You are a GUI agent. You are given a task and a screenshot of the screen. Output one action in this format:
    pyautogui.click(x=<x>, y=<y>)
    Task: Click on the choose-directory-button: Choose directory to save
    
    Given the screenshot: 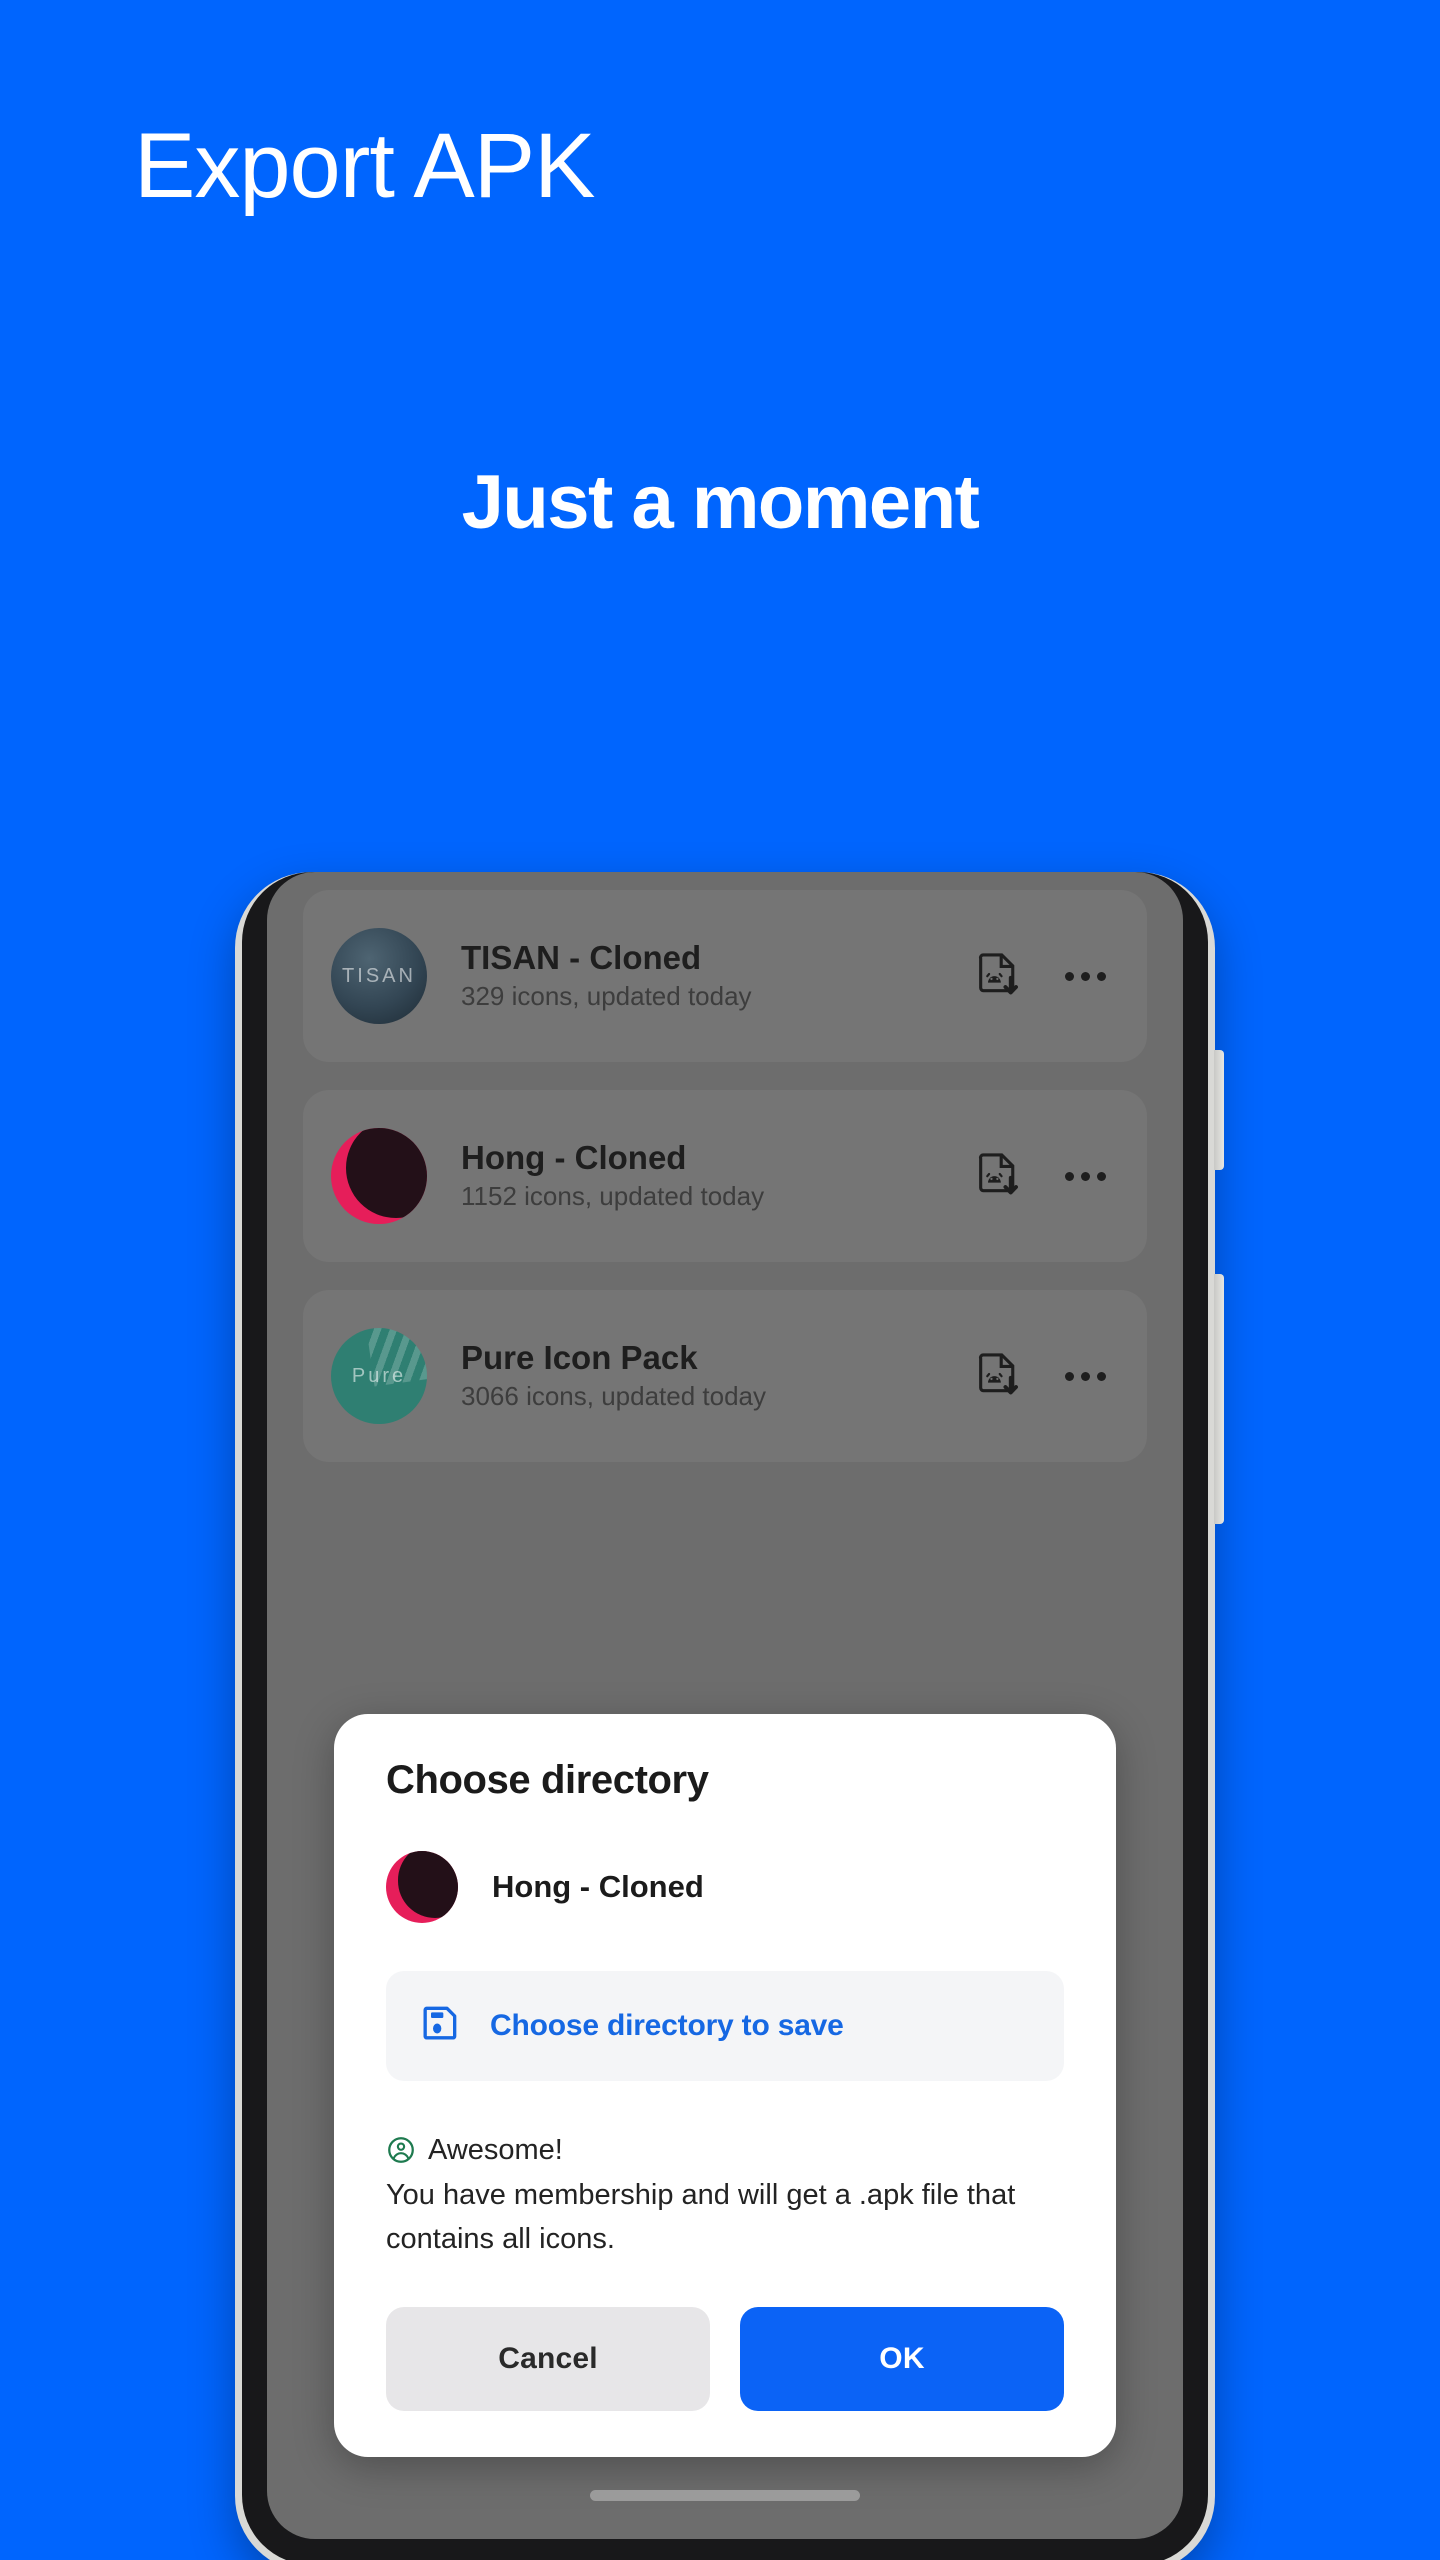 What is the action you would take?
    pyautogui.click(x=725, y=2025)
    